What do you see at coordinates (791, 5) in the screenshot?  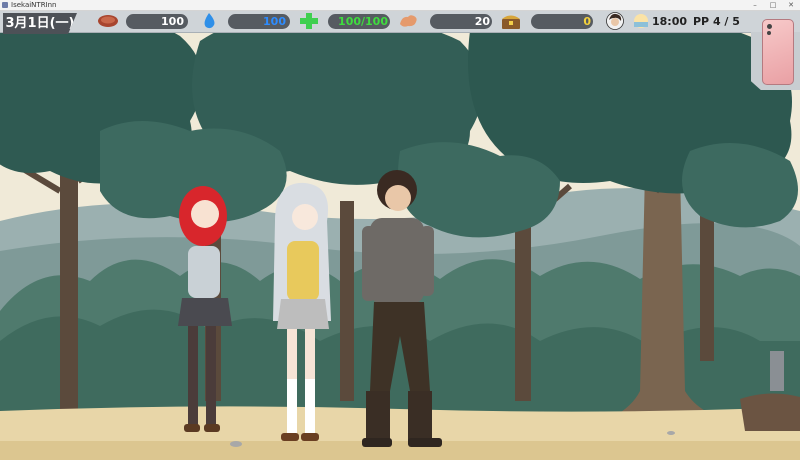 I see `close-button: ✕` at bounding box center [791, 5].